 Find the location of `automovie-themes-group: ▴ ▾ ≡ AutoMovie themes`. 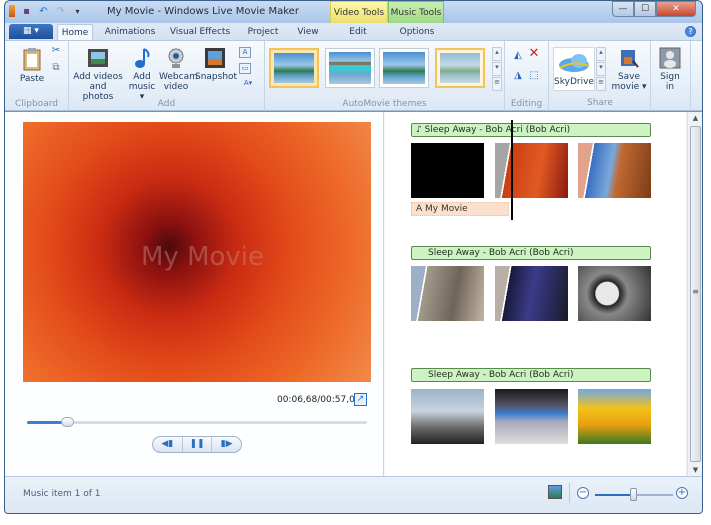

automovie-themes-group: ▴ ▾ ≡ AutoMovie themes is located at coordinates (385, 76).